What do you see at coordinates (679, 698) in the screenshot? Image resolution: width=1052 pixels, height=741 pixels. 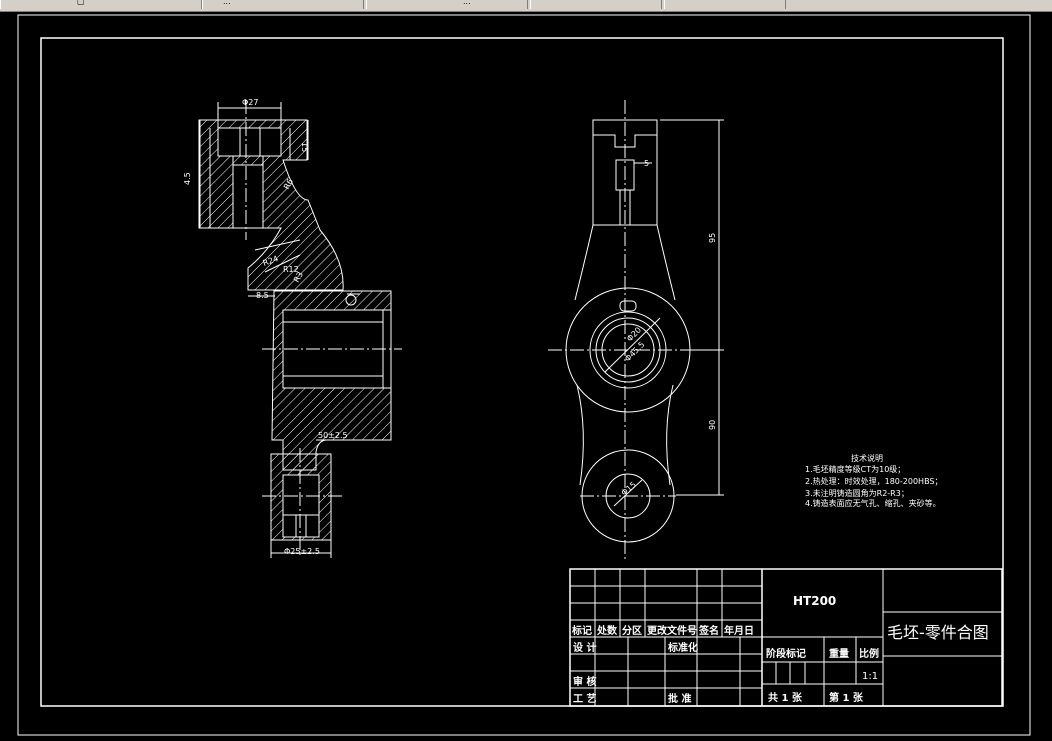 I see `approve-label: 批 准` at bounding box center [679, 698].